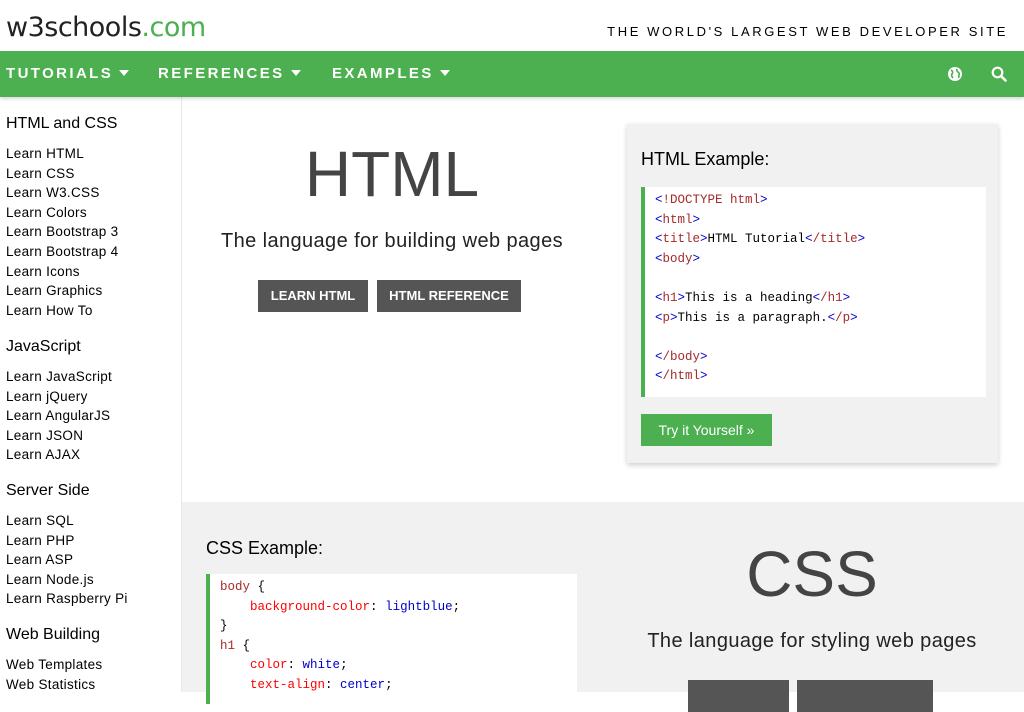  What do you see at coordinates (62, 251) in the screenshot?
I see `sidebar-link-learn-bootstrap4: Learn Bootstrap 4` at bounding box center [62, 251].